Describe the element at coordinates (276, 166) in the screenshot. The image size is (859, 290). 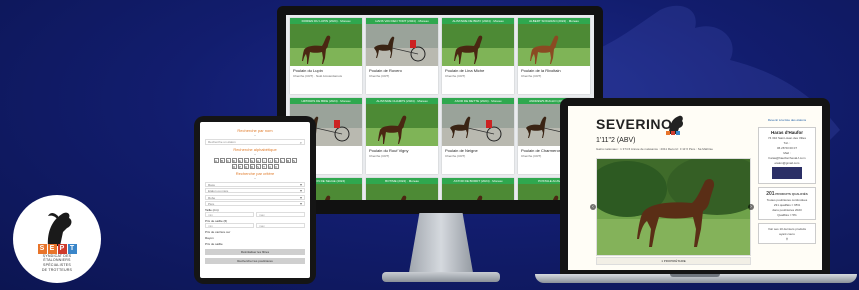
I see `letter-button: V` at that location.